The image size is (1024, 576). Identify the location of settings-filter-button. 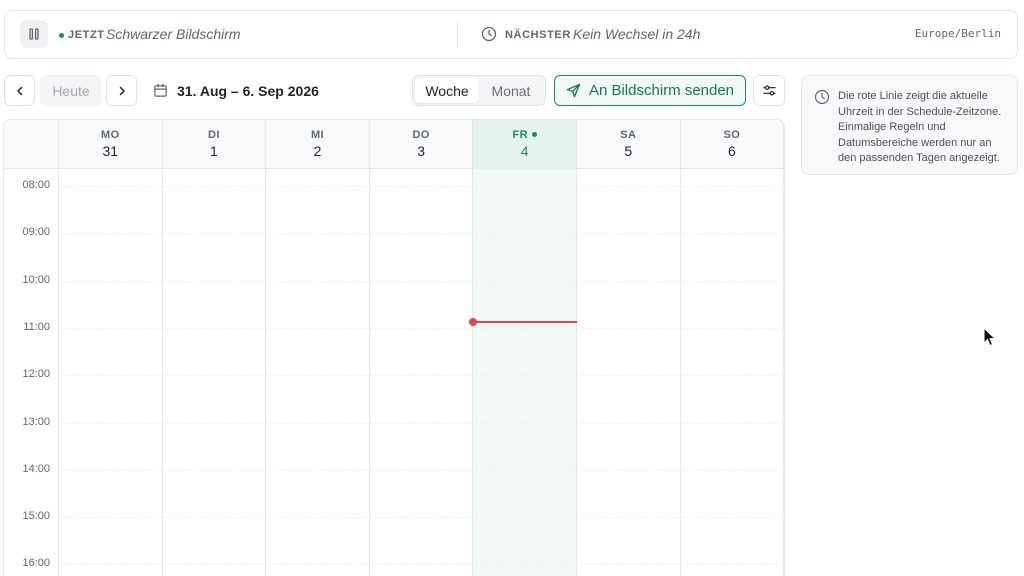
(769, 90).